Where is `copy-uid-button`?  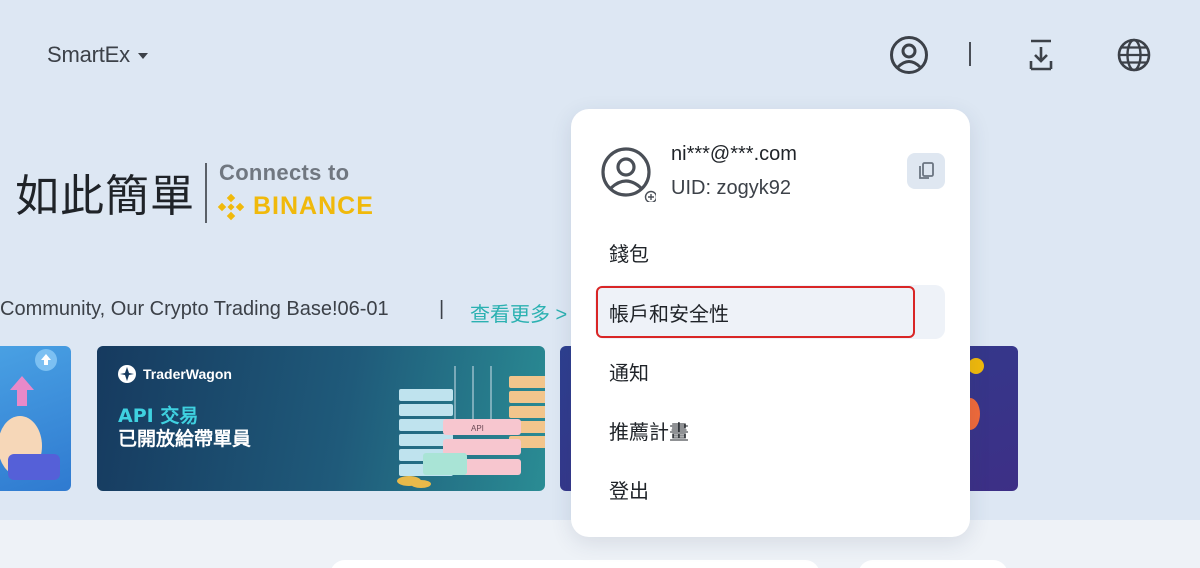
copy-uid-button is located at coordinates (926, 171).